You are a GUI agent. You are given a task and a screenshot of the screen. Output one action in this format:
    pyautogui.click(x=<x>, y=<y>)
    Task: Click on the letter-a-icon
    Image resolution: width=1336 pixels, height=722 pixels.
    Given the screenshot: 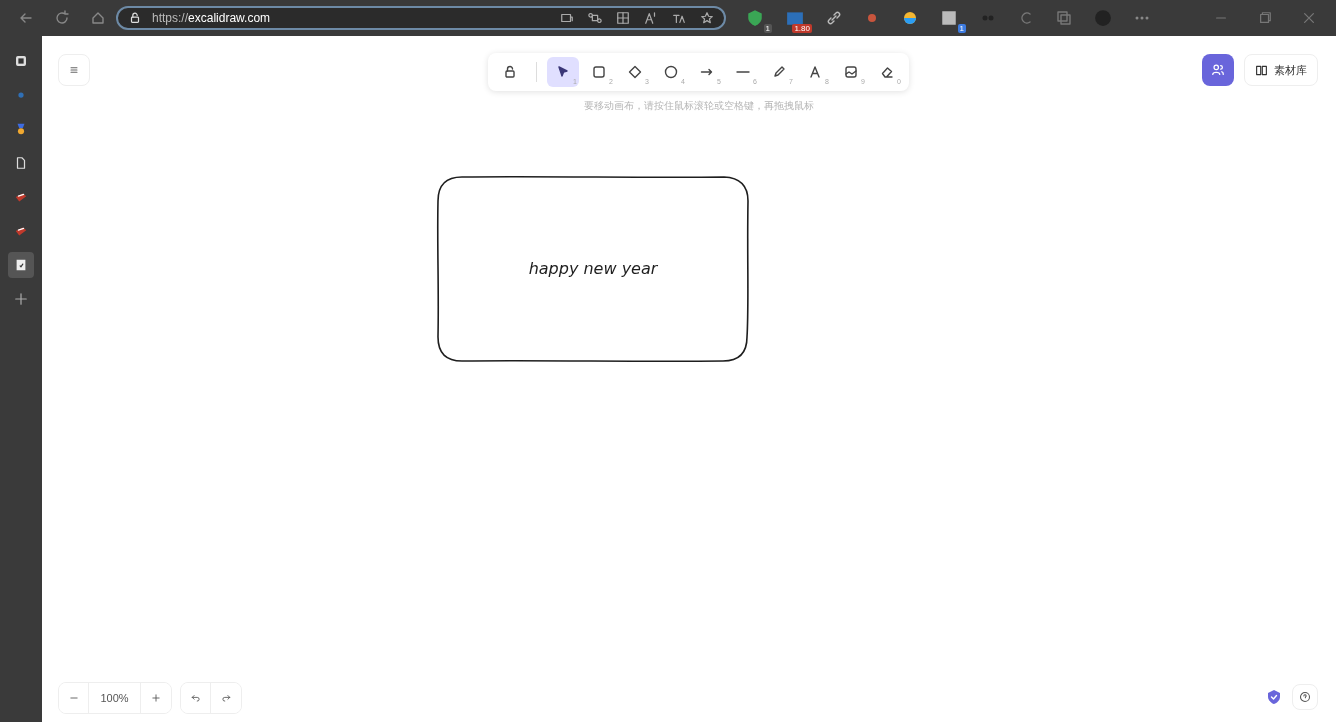 What is the action you would take?
    pyautogui.click(x=815, y=72)
    